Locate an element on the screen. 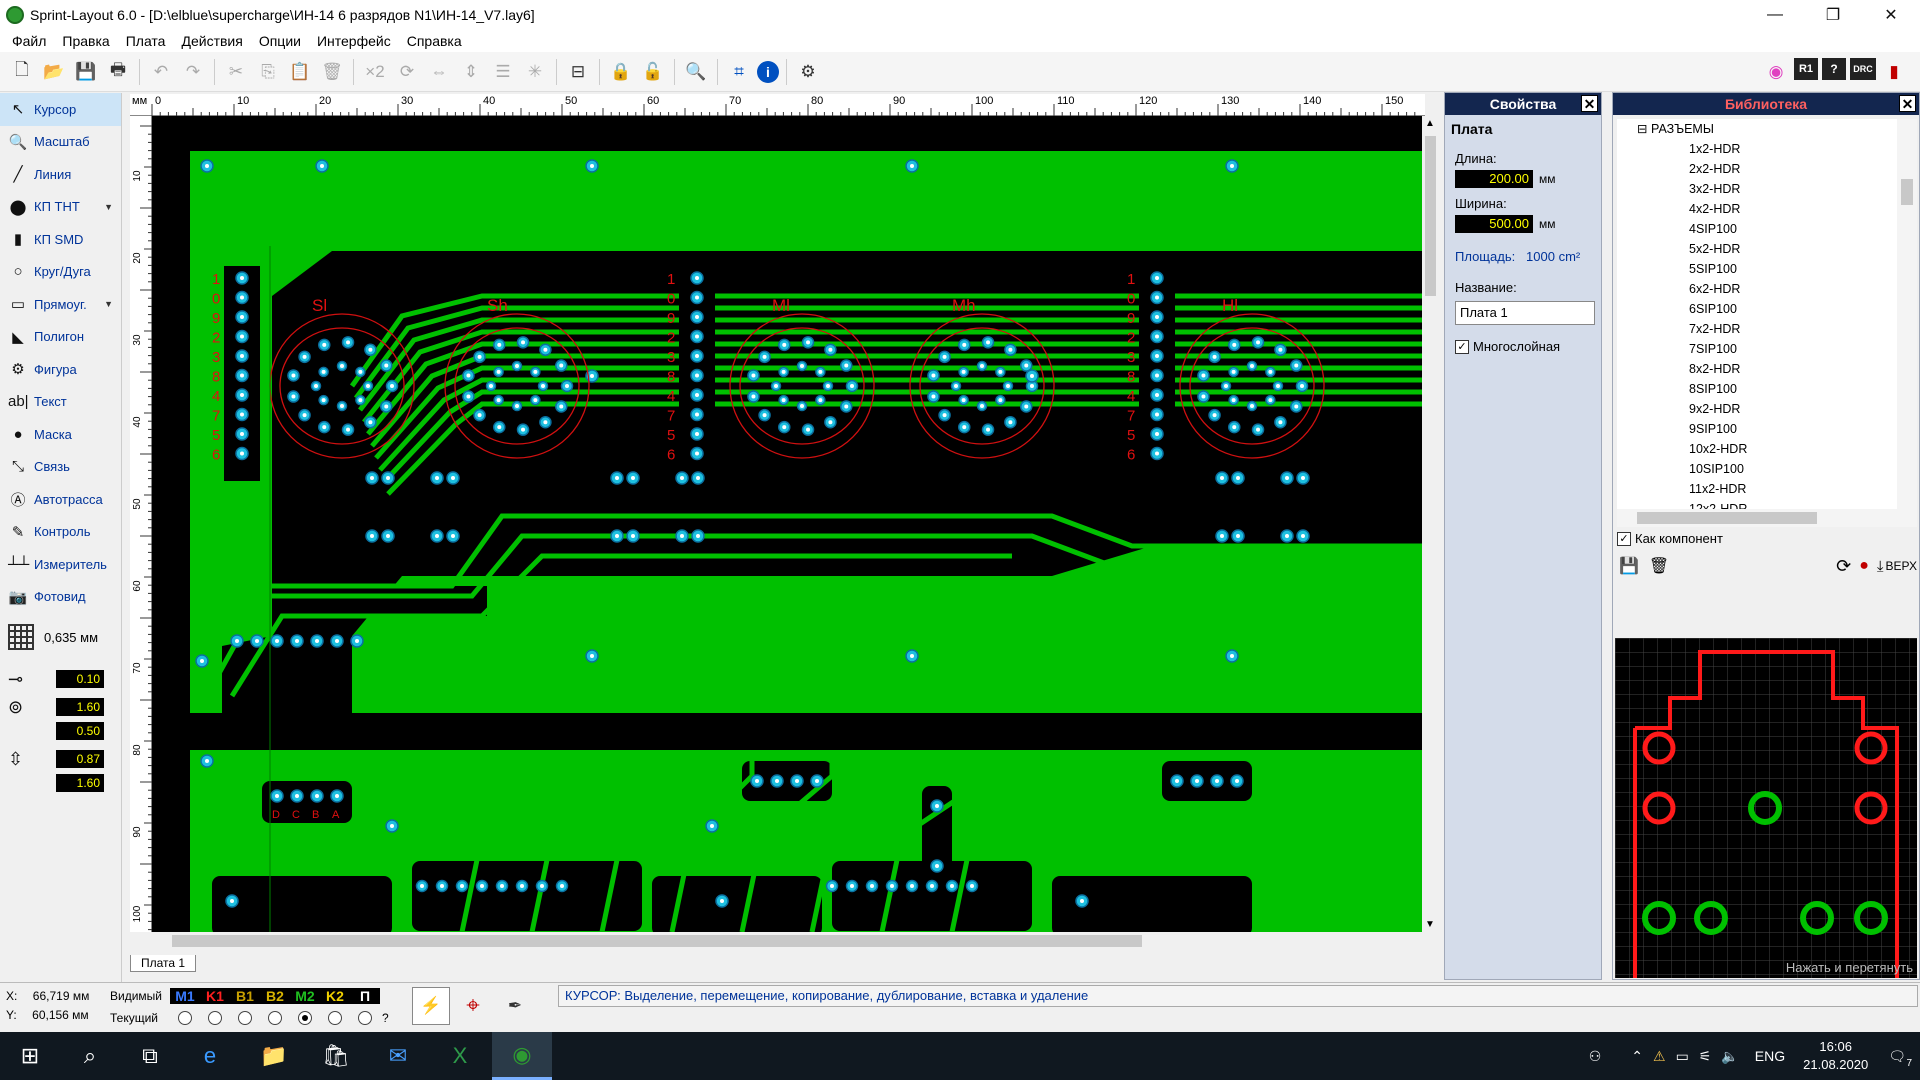 The height and width of the screenshot is (1080, 1920). library-vscroll is located at coordinates (1907, 314).